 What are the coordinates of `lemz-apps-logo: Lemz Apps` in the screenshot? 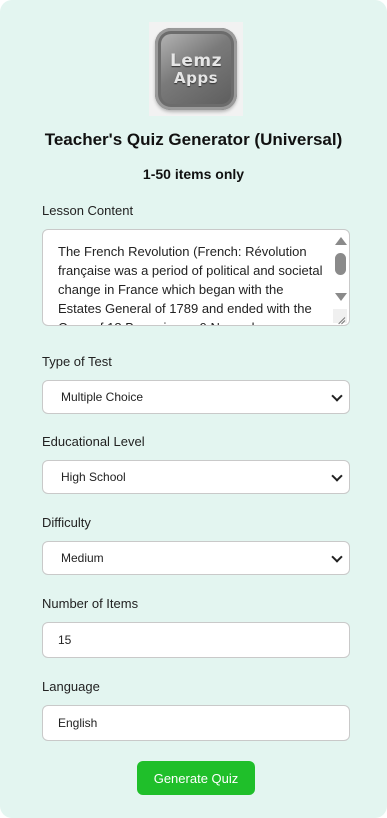 It's located at (196, 69).